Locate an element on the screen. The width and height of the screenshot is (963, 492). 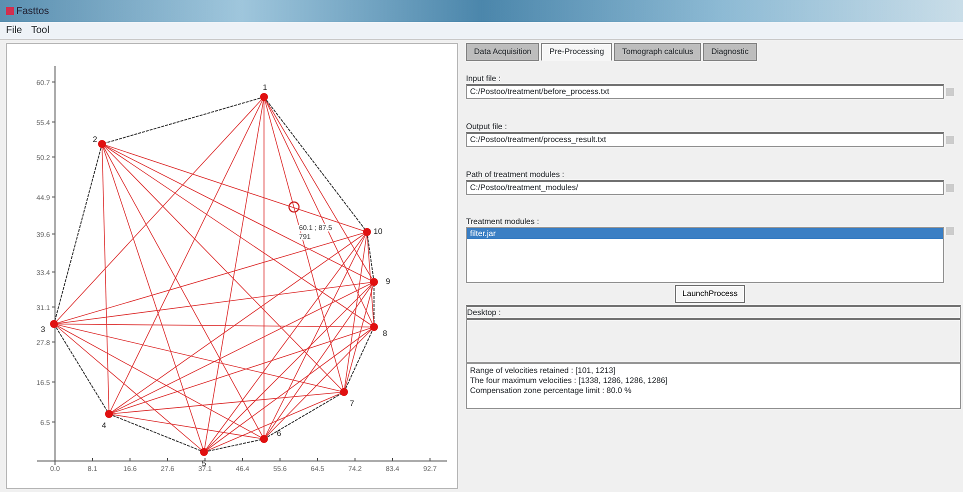
field-label: Output file : is located at coordinates (487, 126).